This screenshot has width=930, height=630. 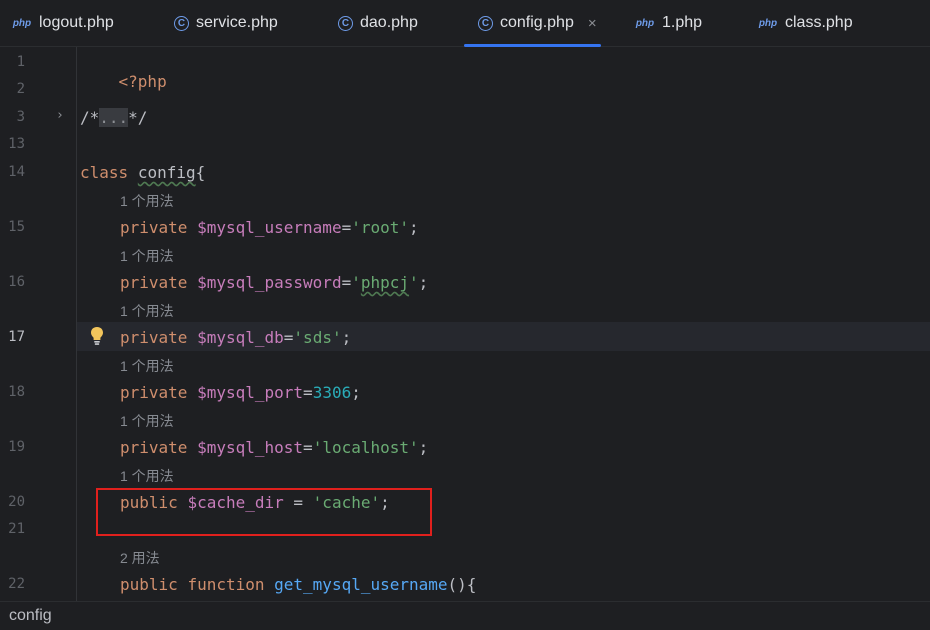 What do you see at coordinates (592, 23) in the screenshot?
I see `close-icon: ×` at bounding box center [592, 23].